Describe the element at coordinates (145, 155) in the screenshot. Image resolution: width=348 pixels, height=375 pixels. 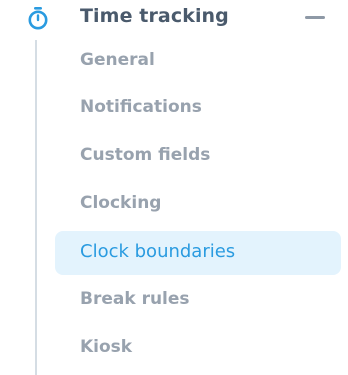
I see `nav-item-label: Custom fields` at that location.